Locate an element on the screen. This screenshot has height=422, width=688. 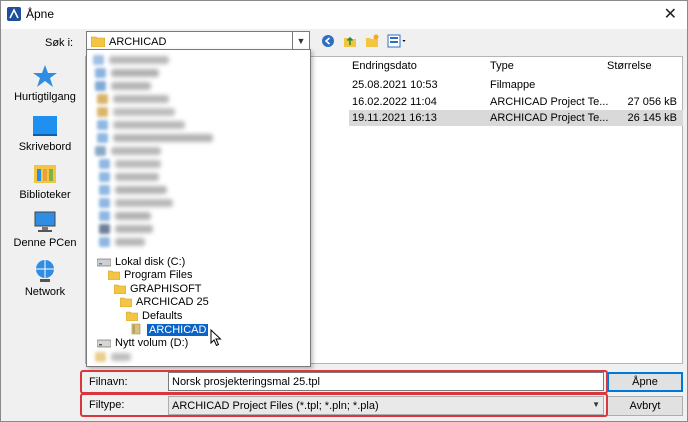
tree-item-label: Defaults is located at coordinates (162, 316).